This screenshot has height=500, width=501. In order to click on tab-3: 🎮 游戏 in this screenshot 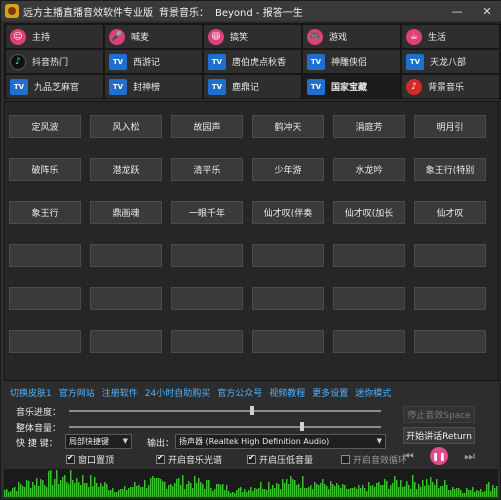, I will do `click(351, 36)`.